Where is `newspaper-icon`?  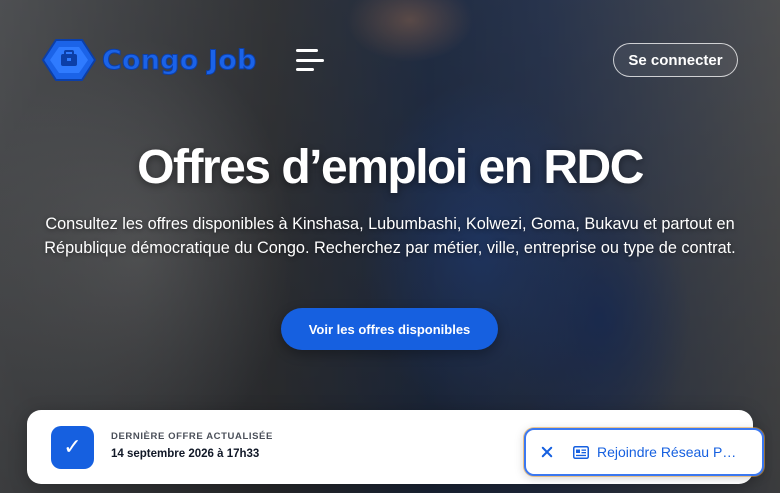
newspaper-icon is located at coordinates (581, 452).